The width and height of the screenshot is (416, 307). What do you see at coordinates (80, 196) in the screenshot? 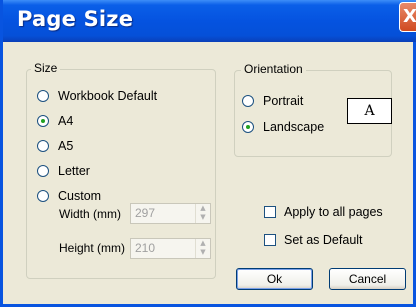
I see `radio-label: Custom` at bounding box center [80, 196].